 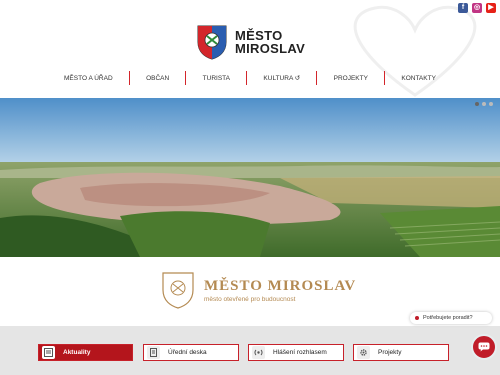 What do you see at coordinates (363, 352) in the screenshot?
I see `gear-icon` at bounding box center [363, 352].